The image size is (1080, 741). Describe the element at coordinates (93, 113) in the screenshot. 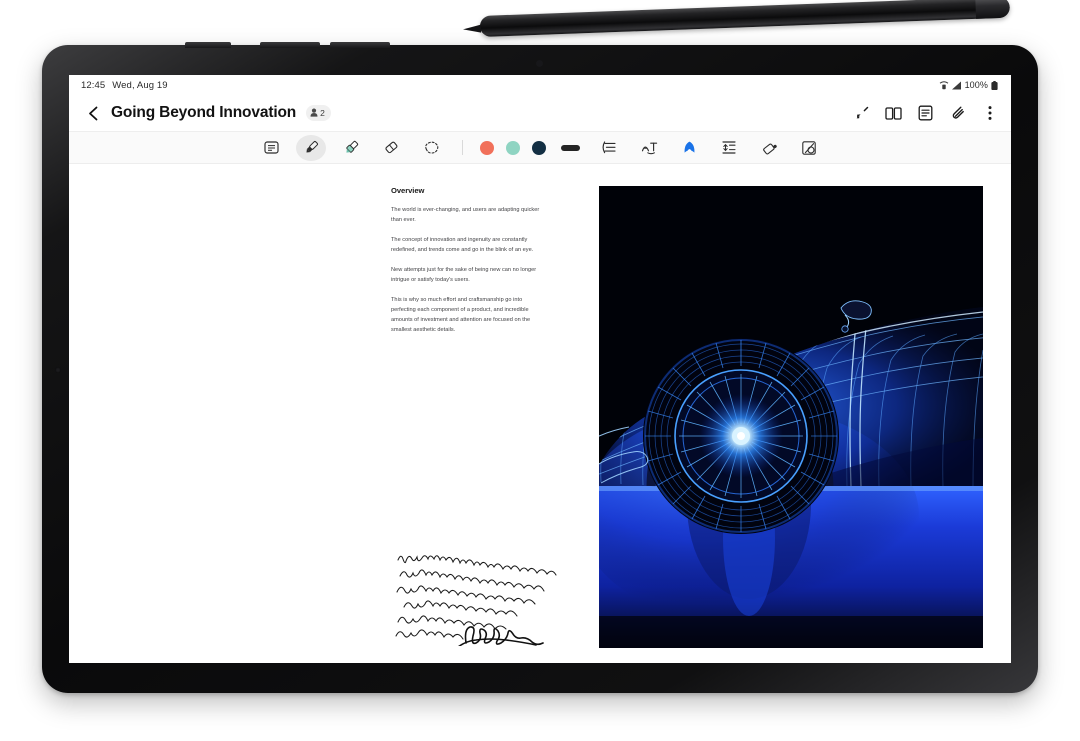

I see `back-button` at that location.